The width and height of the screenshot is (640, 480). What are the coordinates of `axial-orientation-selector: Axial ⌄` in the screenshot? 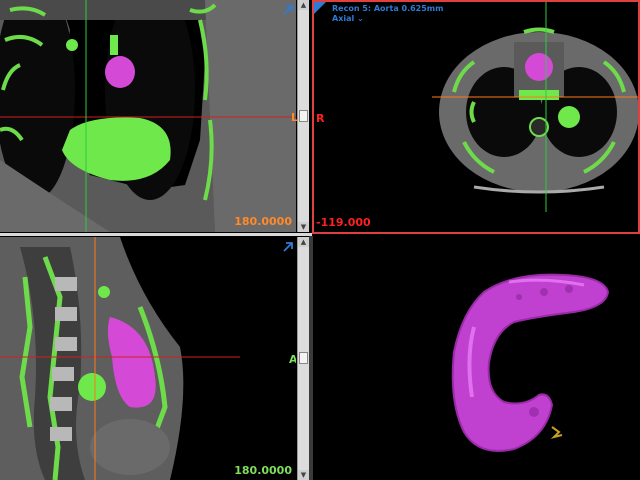 It's located at (348, 18).